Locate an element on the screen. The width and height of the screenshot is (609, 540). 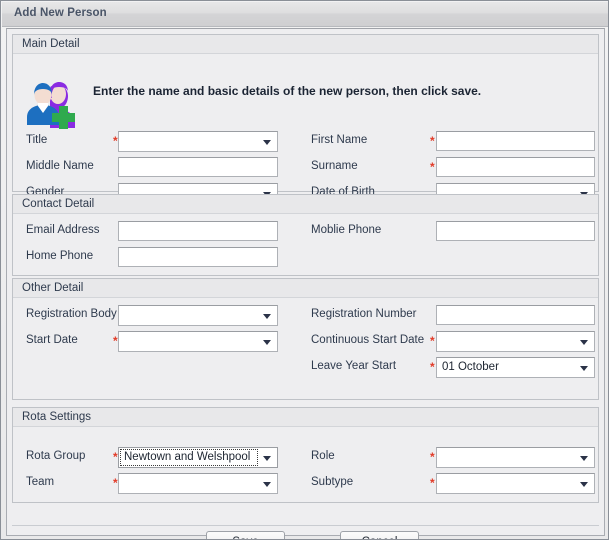
label-team: Team is located at coordinates (40, 482).